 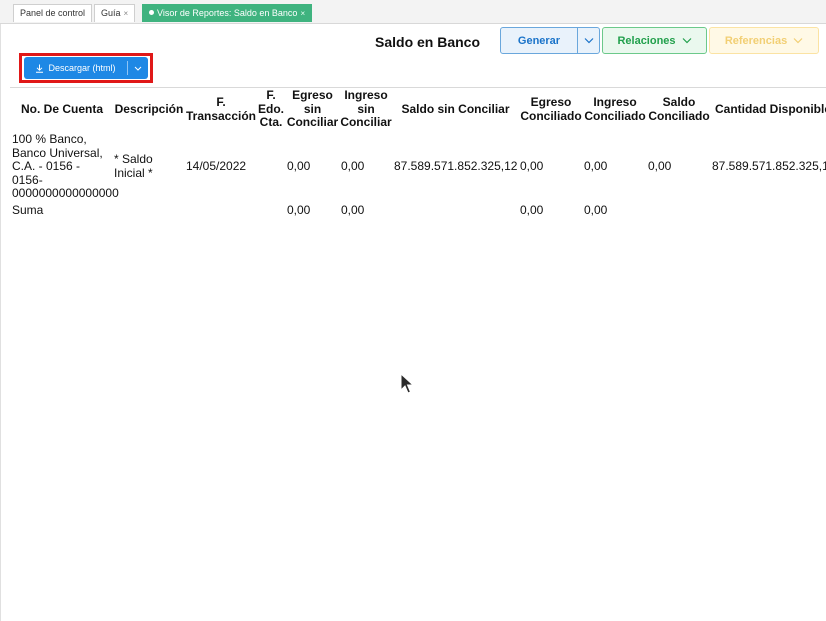 What do you see at coordinates (216, 166) in the screenshot?
I see `cell-f-transaccion: 14/05/2022` at bounding box center [216, 166].